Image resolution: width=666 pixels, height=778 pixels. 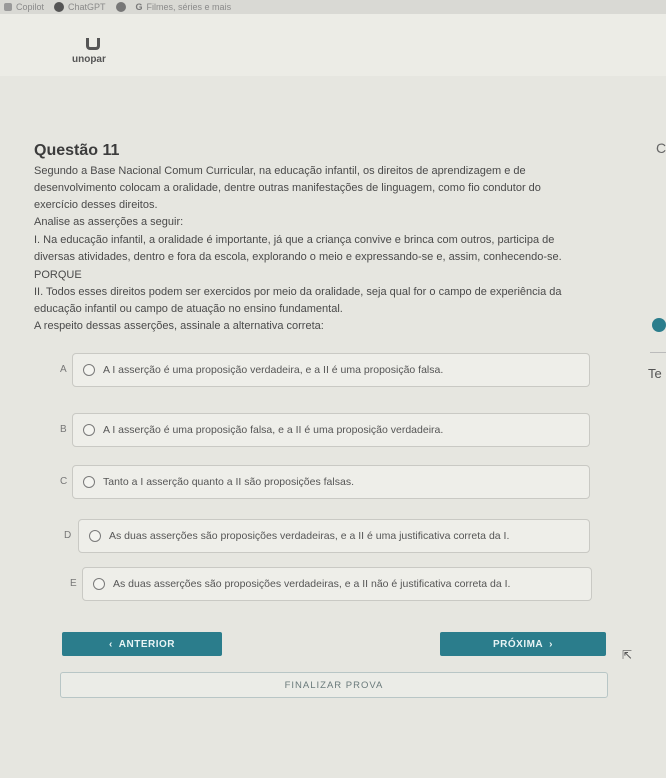 What do you see at coordinates (659, 325) in the screenshot?
I see `side-accent-dot` at bounding box center [659, 325].